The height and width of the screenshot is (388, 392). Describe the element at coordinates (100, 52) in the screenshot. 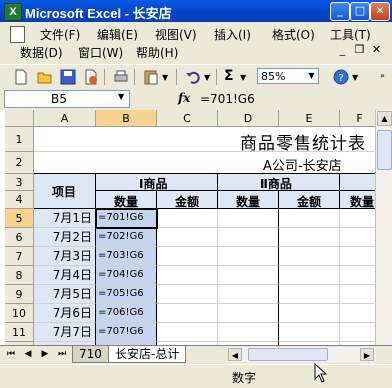

I see `menu-window: 窗口(W)` at that location.